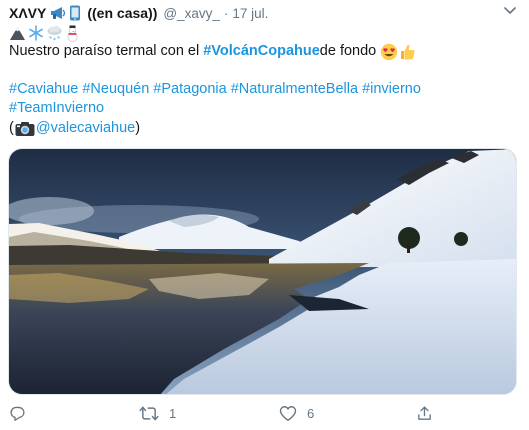 This screenshot has height=430, width=529. I want to click on photo-credit: ( @valecaviahue ), so click(74, 128).